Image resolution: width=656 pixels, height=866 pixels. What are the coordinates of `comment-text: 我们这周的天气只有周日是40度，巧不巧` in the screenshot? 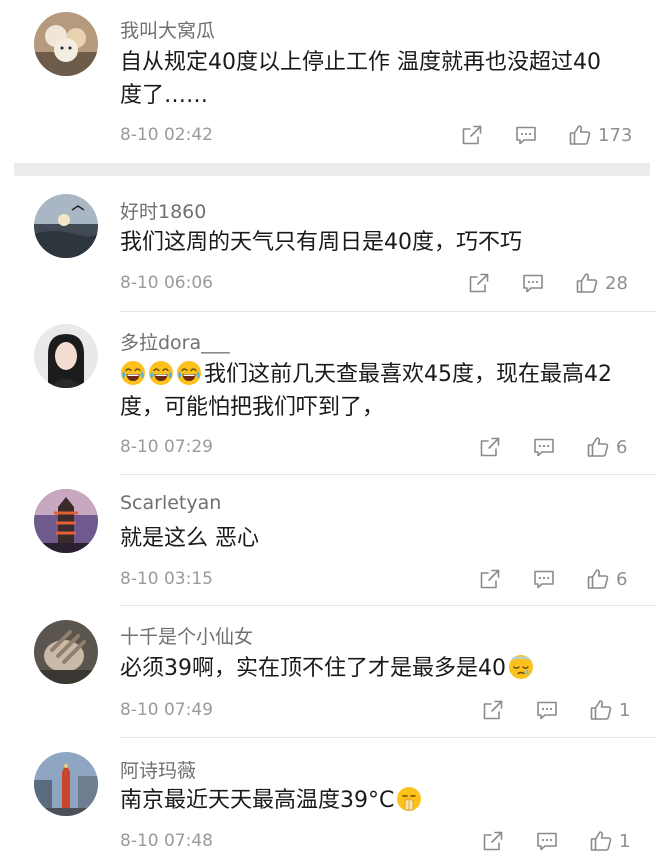 It's located at (321, 242).